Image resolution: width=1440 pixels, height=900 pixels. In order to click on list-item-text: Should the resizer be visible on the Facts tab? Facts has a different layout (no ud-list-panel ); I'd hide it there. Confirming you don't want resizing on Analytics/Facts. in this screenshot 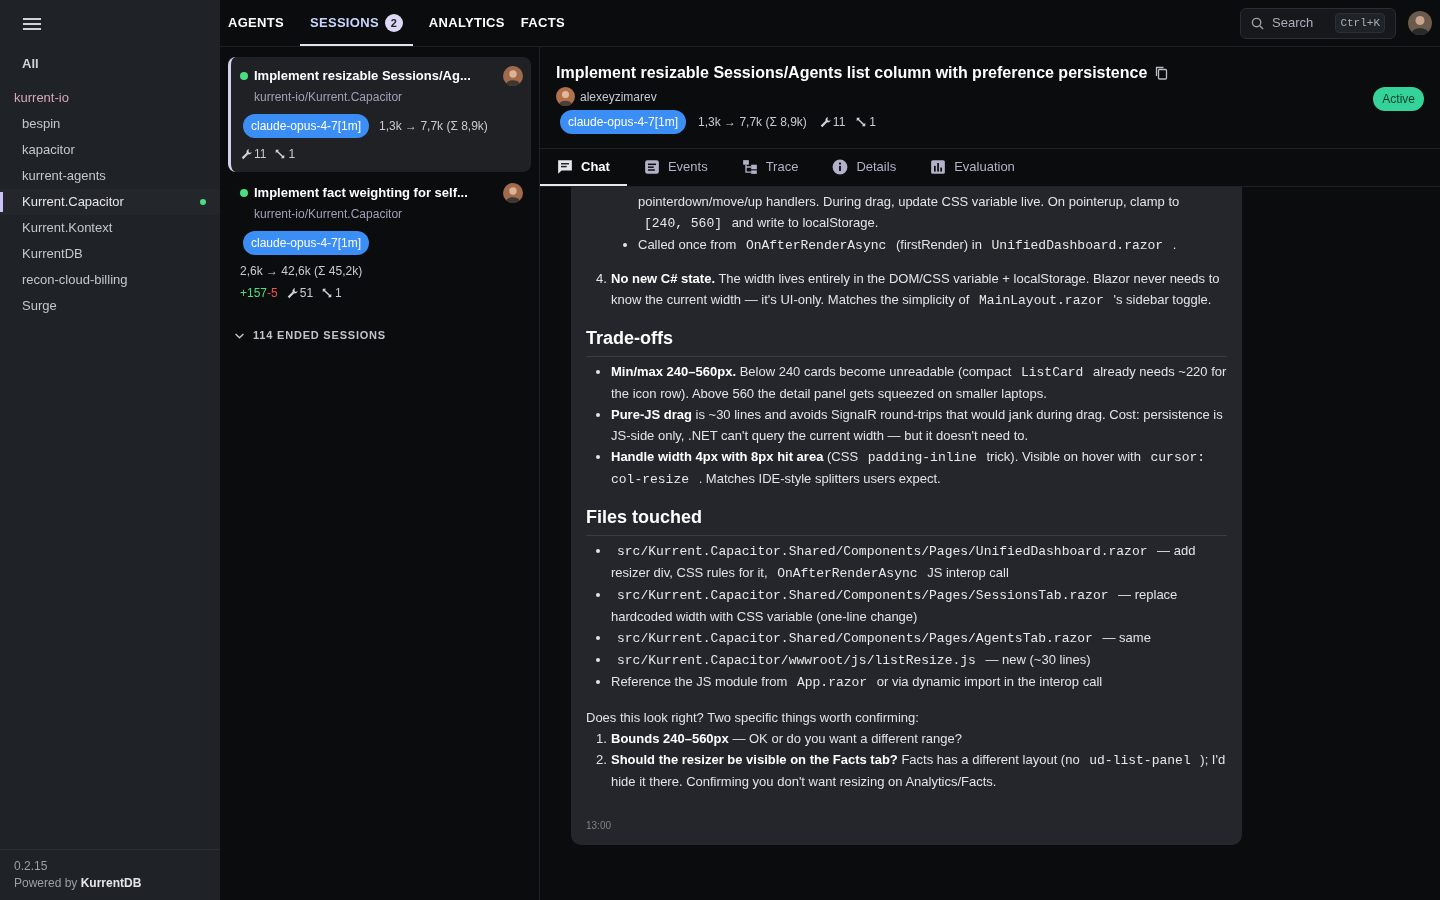, I will do `click(919, 771)`.